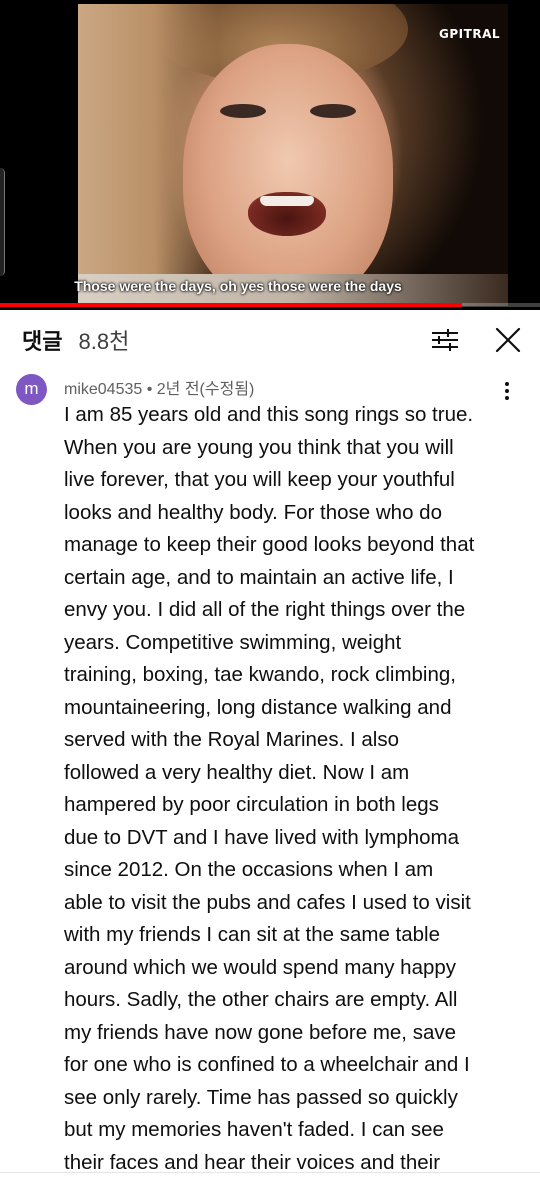 The height and width of the screenshot is (1181, 540). I want to click on comments-title: 댓글, so click(42, 341).